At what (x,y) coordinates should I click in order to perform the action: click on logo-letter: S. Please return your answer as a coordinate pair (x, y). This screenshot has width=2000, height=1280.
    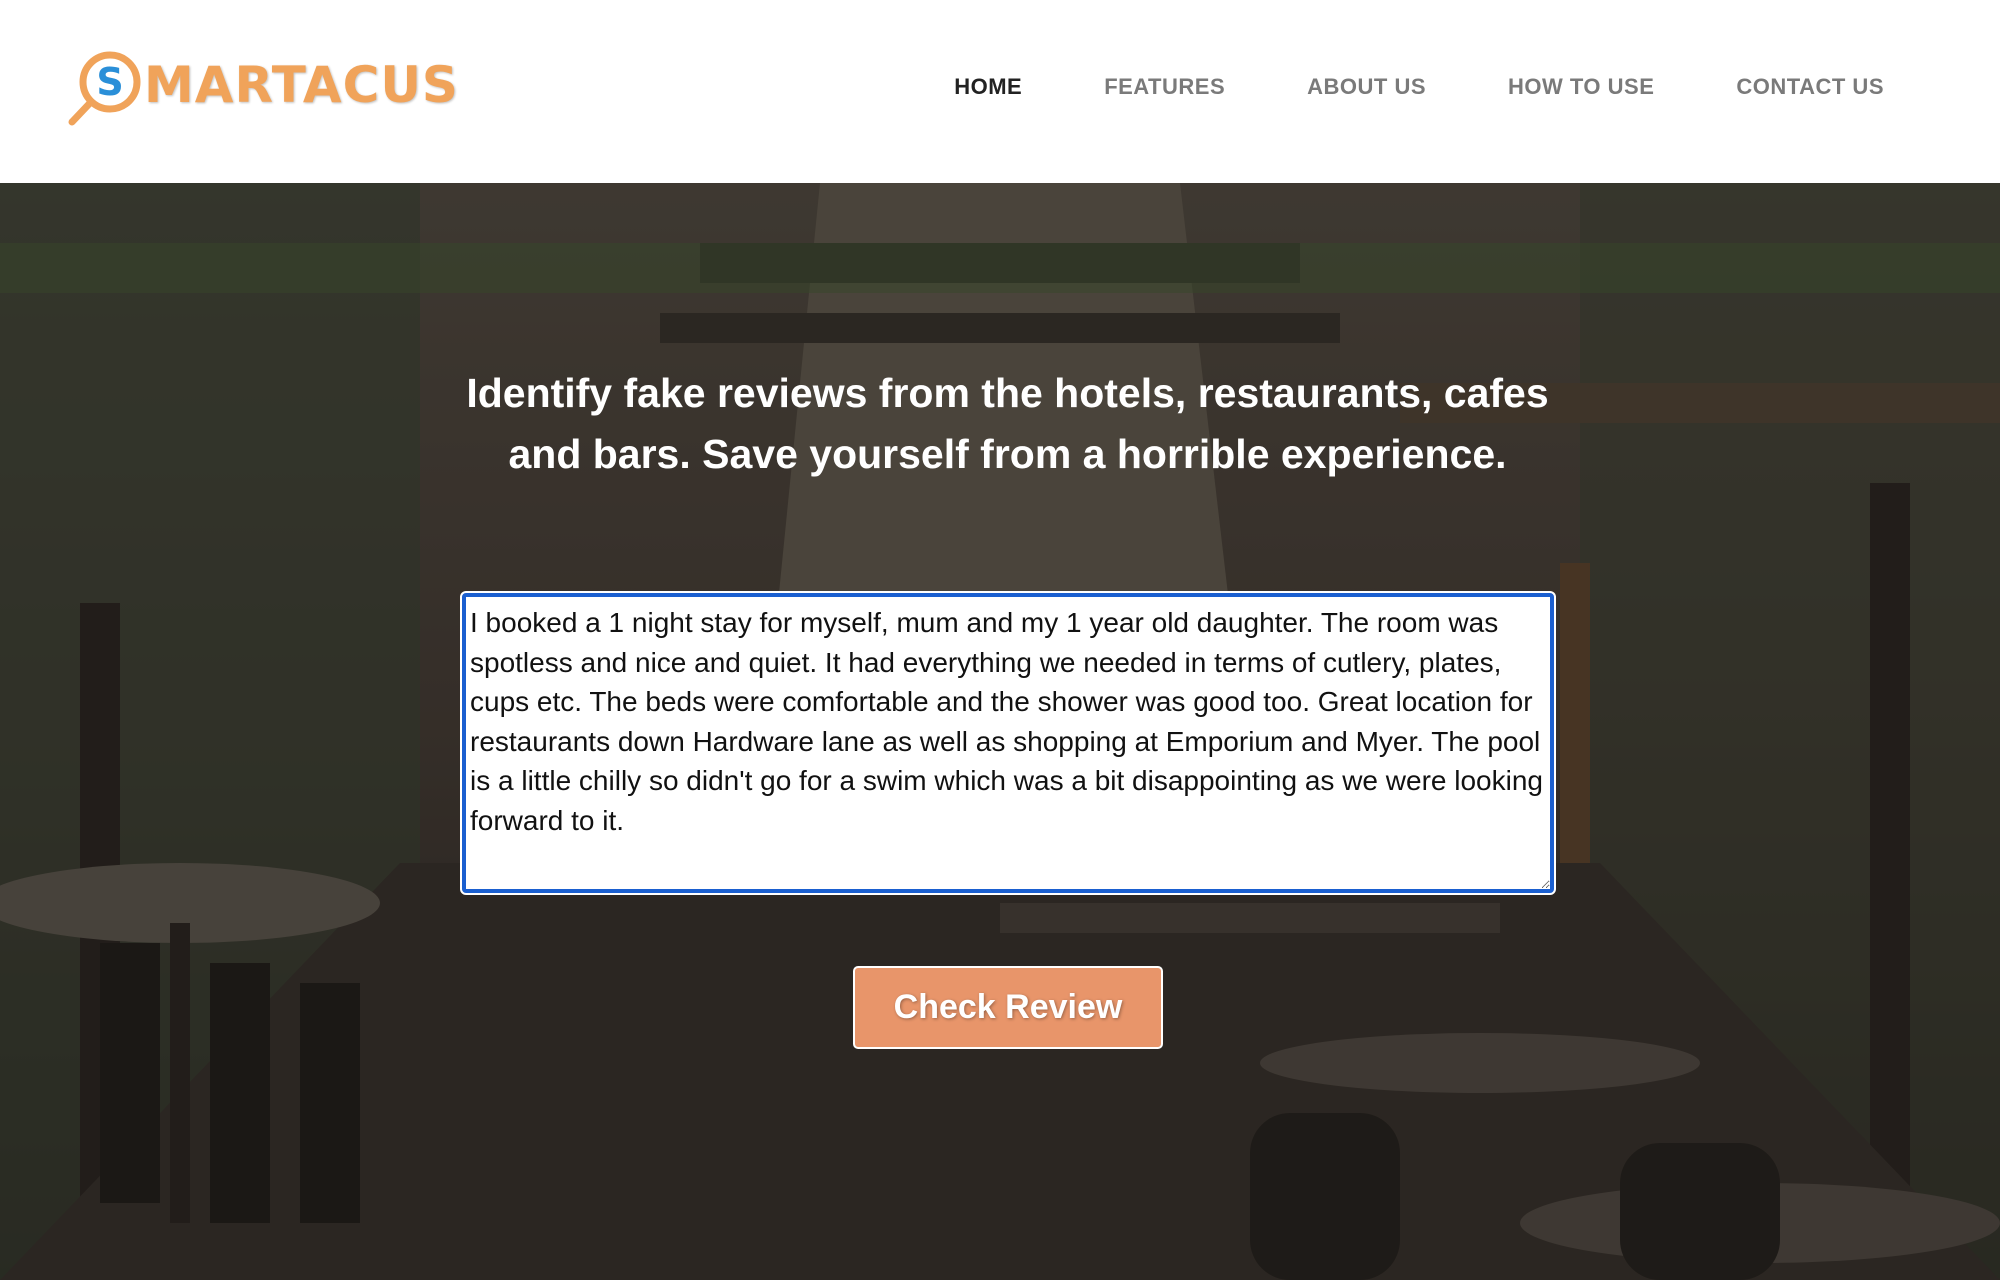
    Looking at the image, I should click on (109, 82).